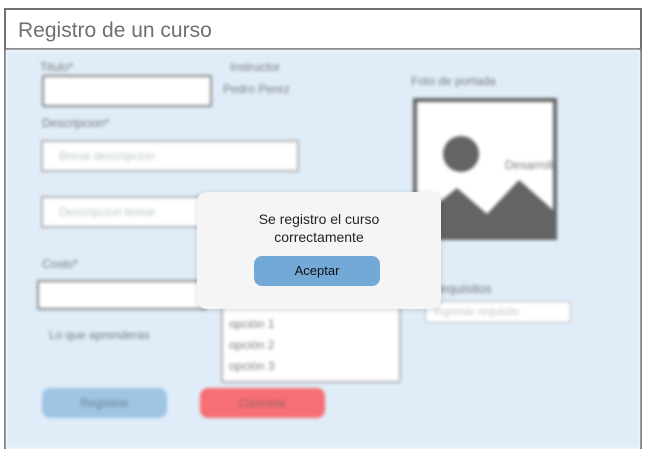 This screenshot has width=646, height=449. What do you see at coordinates (319, 219) in the screenshot?
I see `success-message-line1: Se registro el curso` at bounding box center [319, 219].